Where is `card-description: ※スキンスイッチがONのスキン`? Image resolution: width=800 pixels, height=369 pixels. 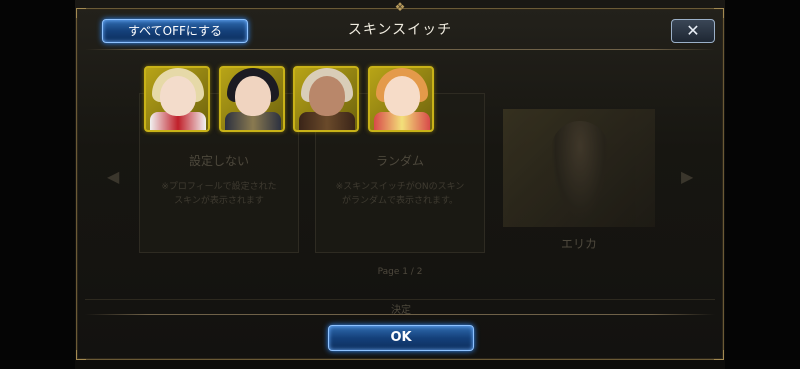 card-description: ※スキンスイッチがONのスキン is located at coordinates (400, 187).